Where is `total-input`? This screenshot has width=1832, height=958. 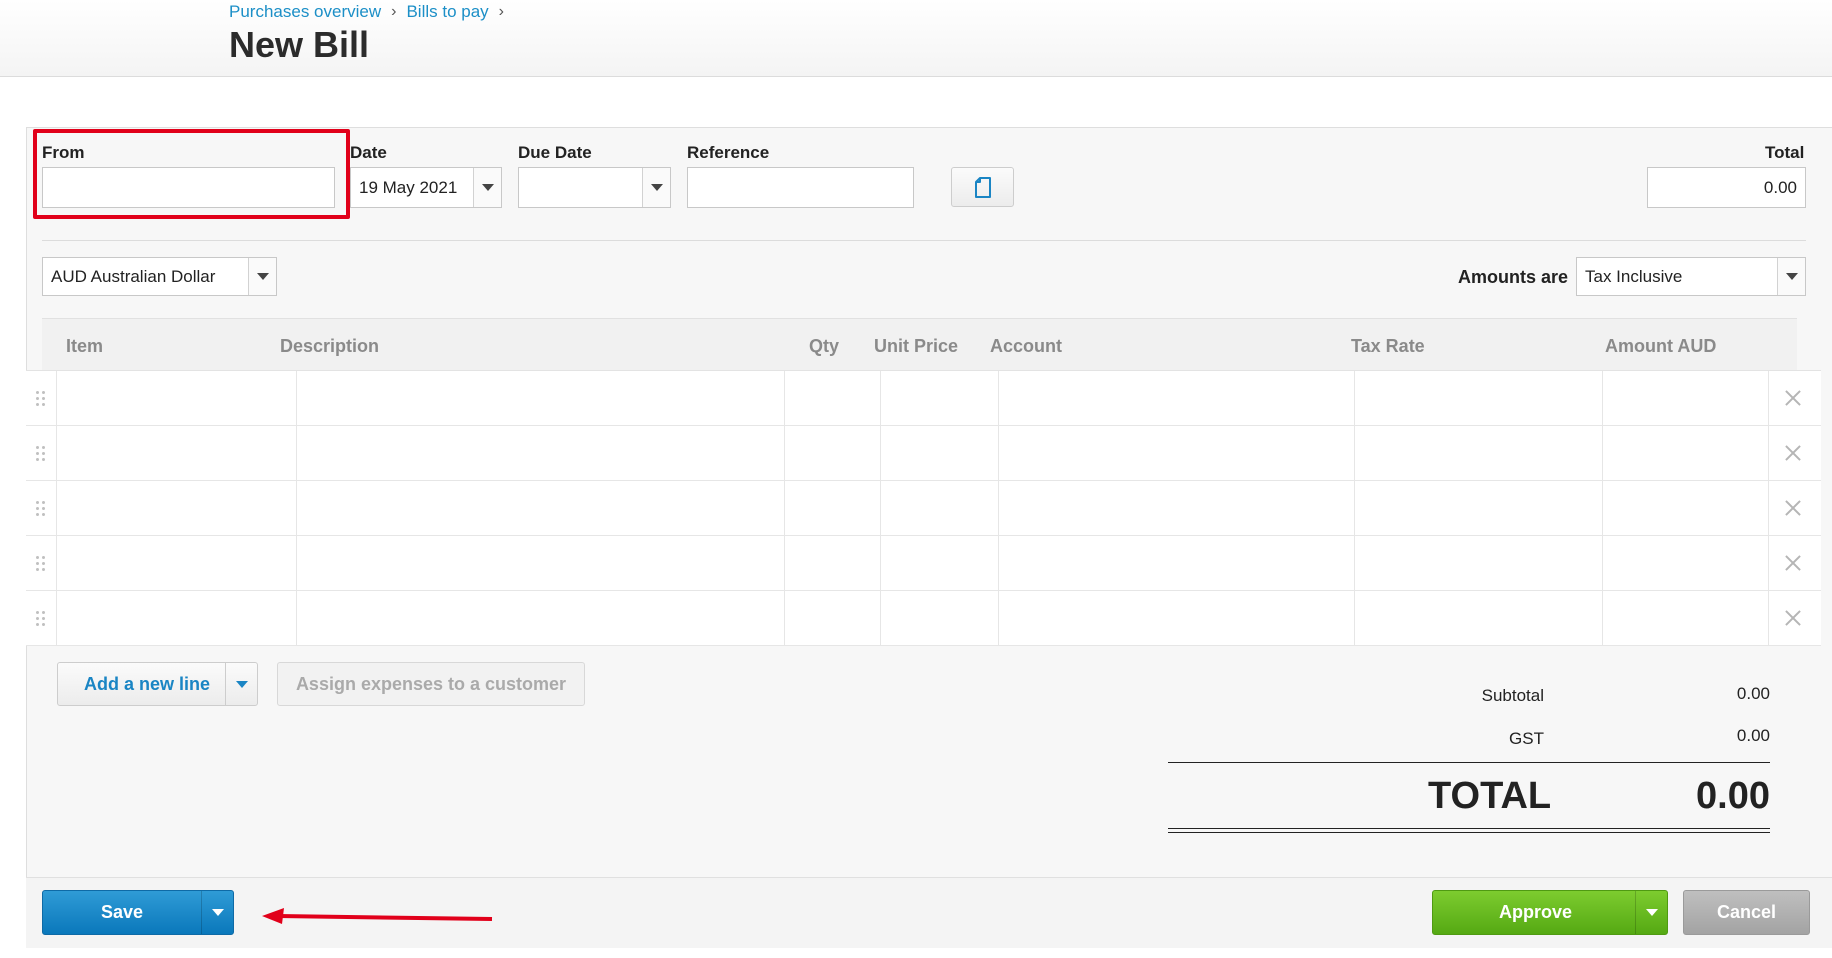 total-input is located at coordinates (1726, 187).